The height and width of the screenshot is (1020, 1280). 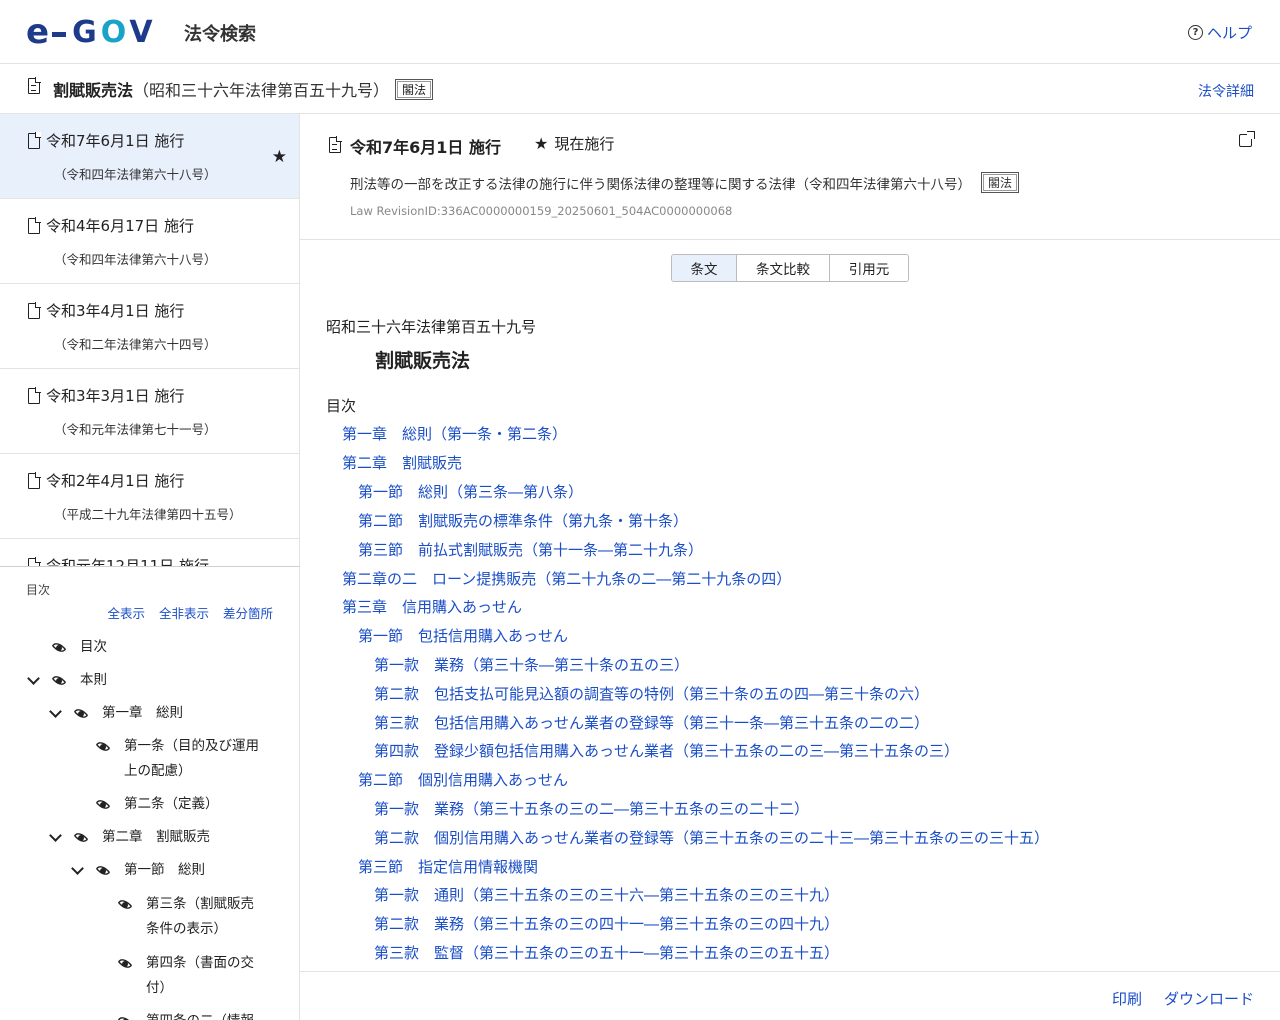 I want to click on toc-link: 第一款 業務（第三十条―第三十条の五の三）, so click(x=531, y=664).